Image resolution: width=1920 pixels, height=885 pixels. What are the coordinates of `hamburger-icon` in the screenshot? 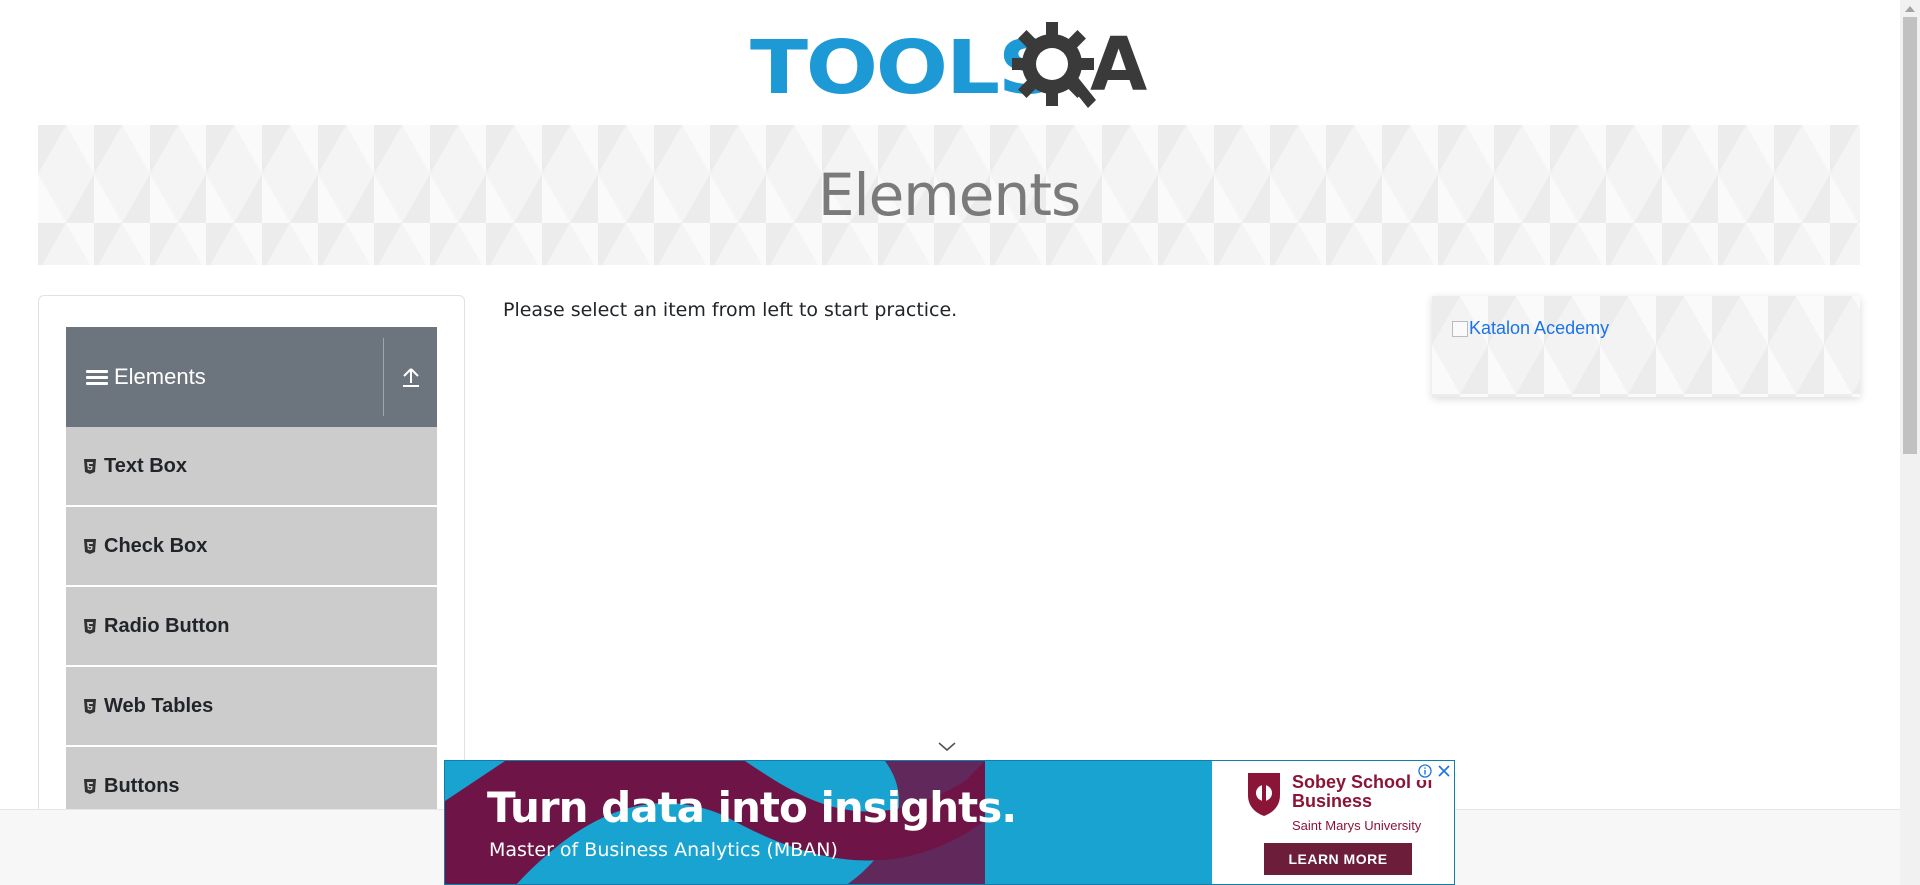 It's located at (97, 377).